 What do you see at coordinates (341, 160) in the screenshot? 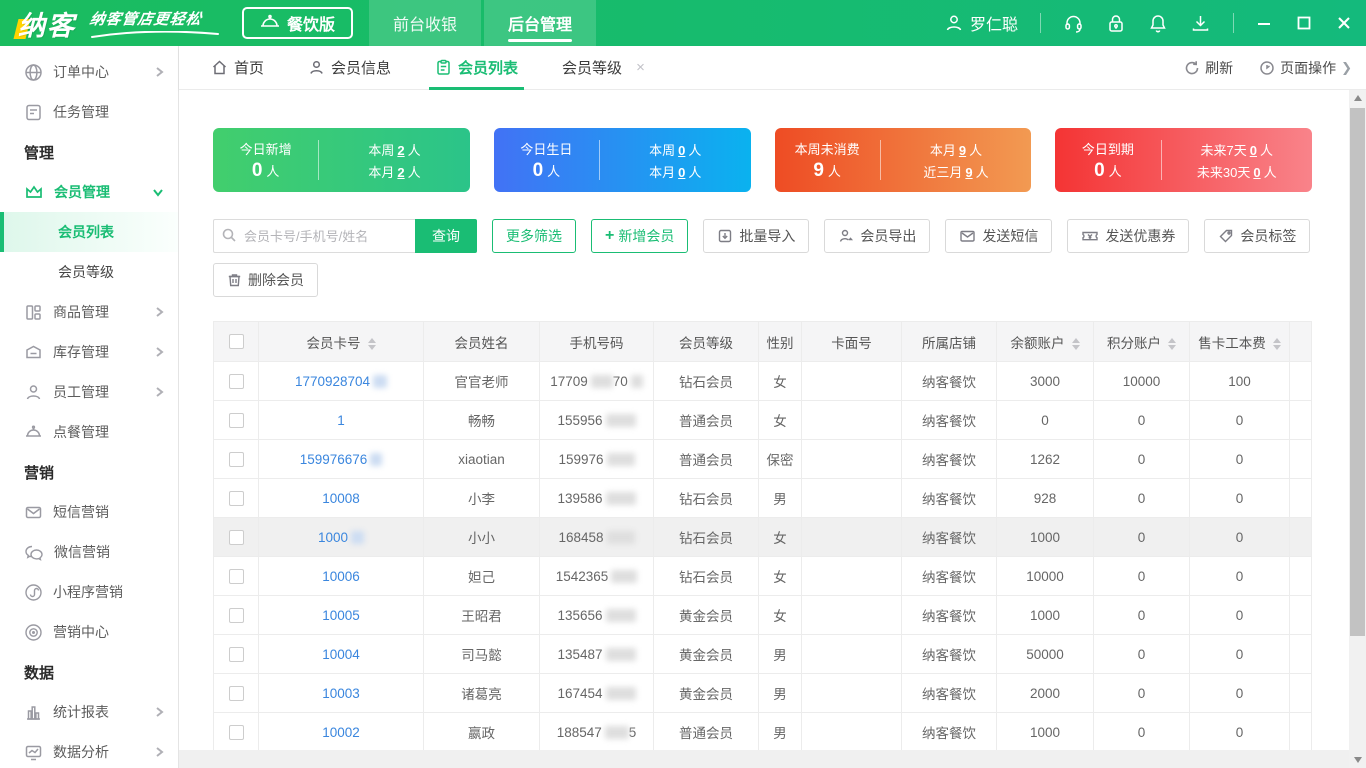
I see `stat-card-new-today: 今日新增 0人 本周 2 人 本月 2 人` at bounding box center [341, 160].